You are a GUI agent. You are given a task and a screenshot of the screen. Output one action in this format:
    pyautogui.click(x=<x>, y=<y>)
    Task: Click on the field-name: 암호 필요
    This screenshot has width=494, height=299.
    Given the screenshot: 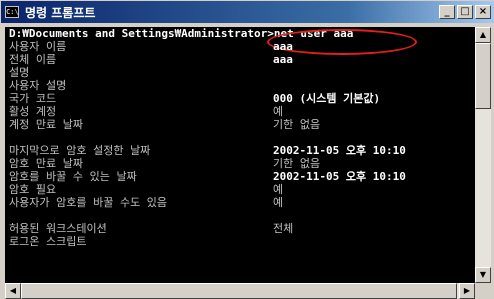 What is the action you would take?
    pyautogui.click(x=33, y=189)
    